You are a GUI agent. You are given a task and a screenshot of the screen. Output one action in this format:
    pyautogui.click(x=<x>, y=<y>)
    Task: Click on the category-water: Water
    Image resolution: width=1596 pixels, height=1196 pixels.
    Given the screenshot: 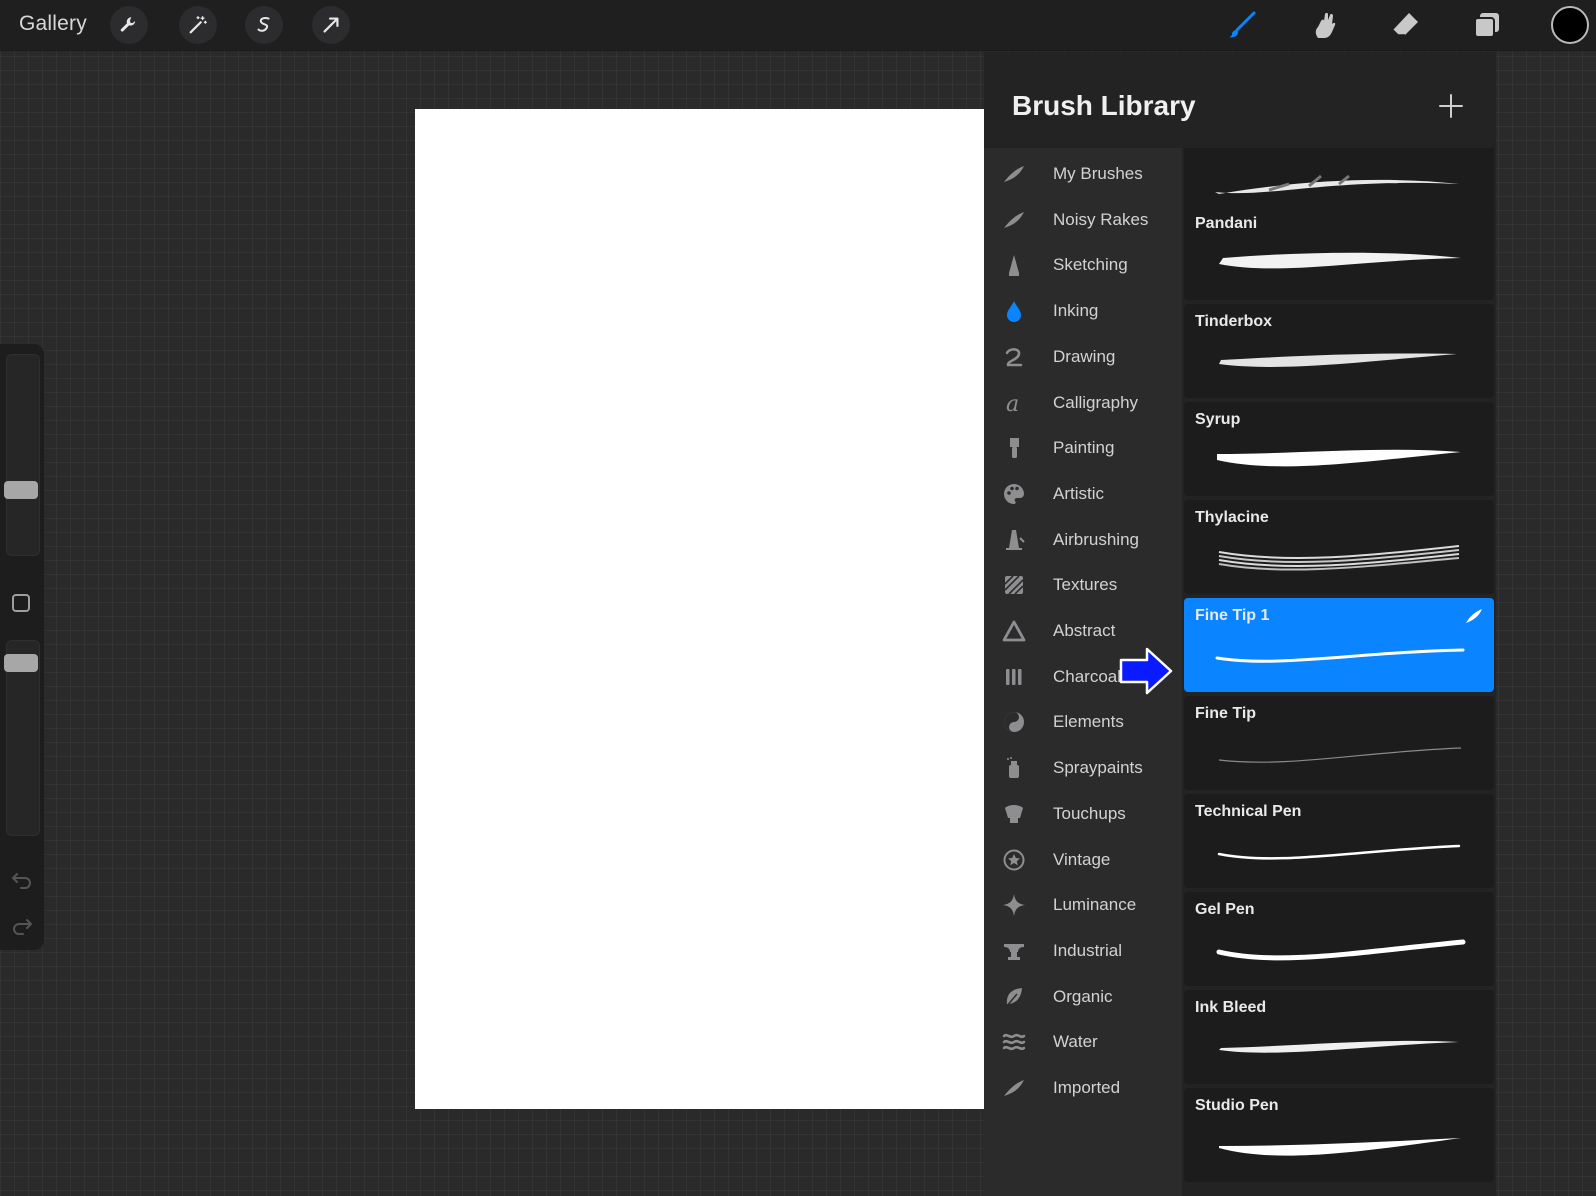 What is the action you would take?
    pyautogui.click(x=1083, y=1042)
    